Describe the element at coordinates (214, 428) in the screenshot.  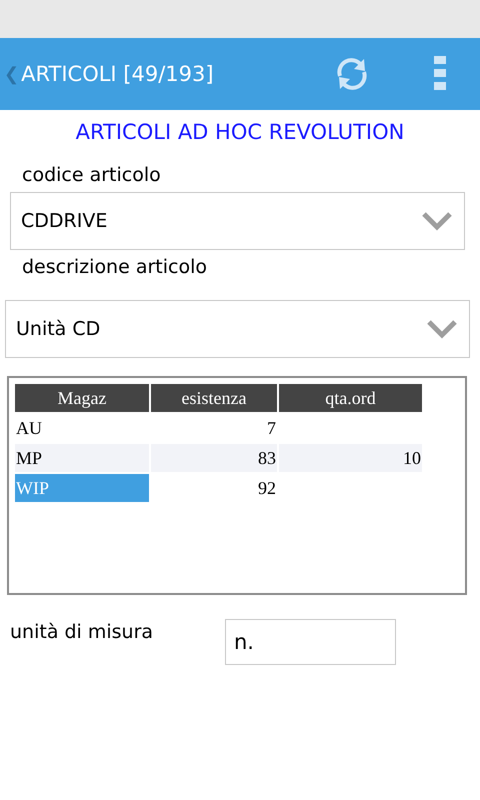
I see `table-cell: 7` at that location.